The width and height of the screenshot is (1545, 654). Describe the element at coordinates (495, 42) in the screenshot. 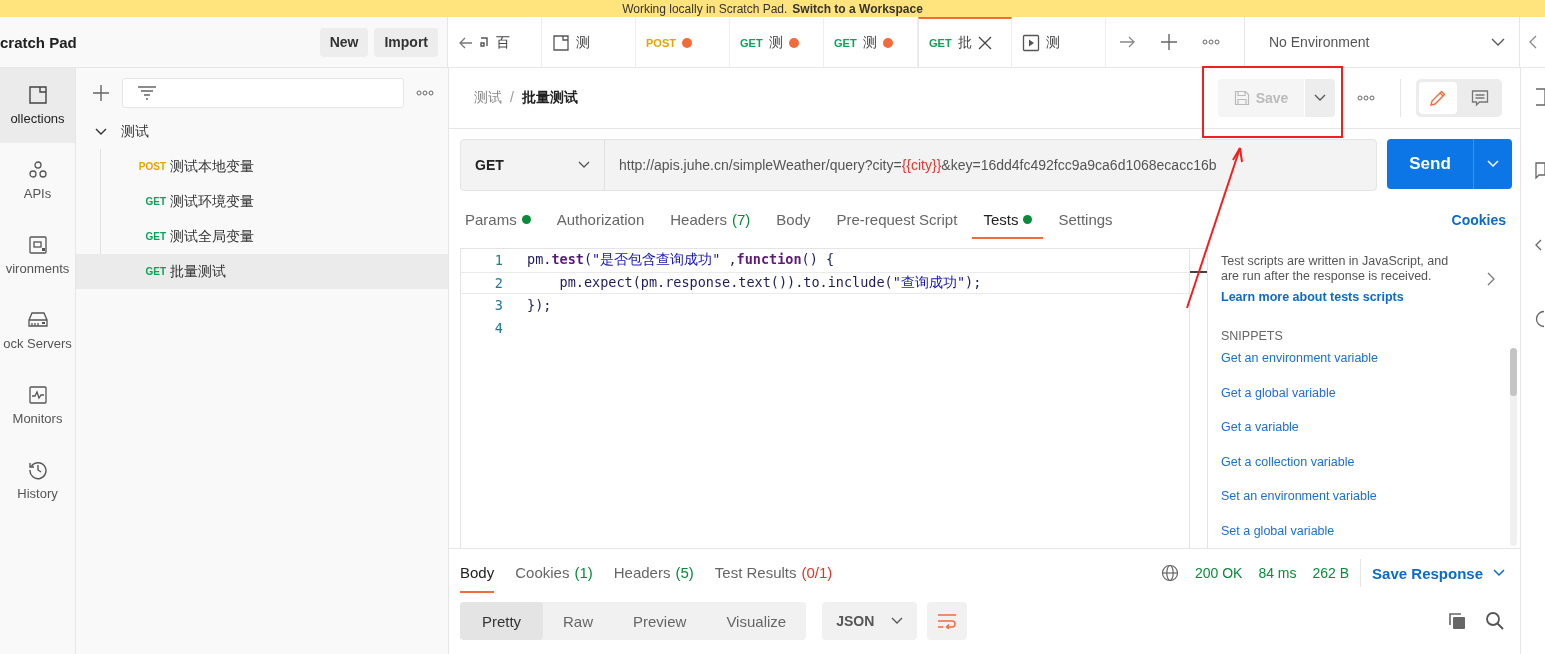

I see `request-tab: 百` at that location.